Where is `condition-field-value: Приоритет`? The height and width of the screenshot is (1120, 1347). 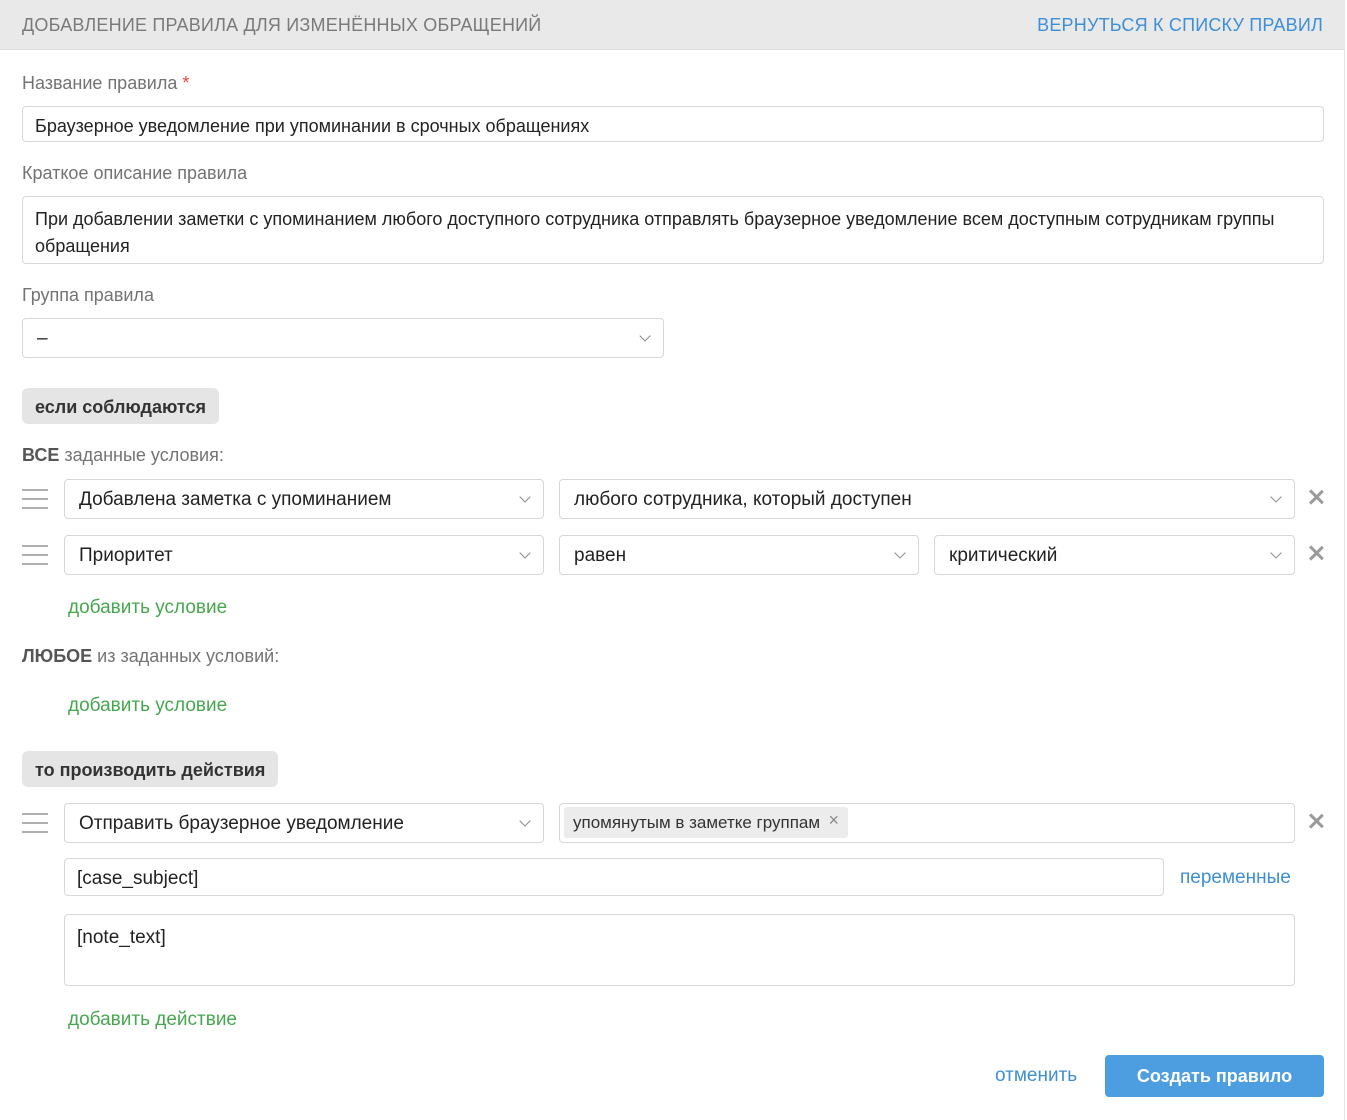
condition-field-value: Приоритет is located at coordinates (126, 555).